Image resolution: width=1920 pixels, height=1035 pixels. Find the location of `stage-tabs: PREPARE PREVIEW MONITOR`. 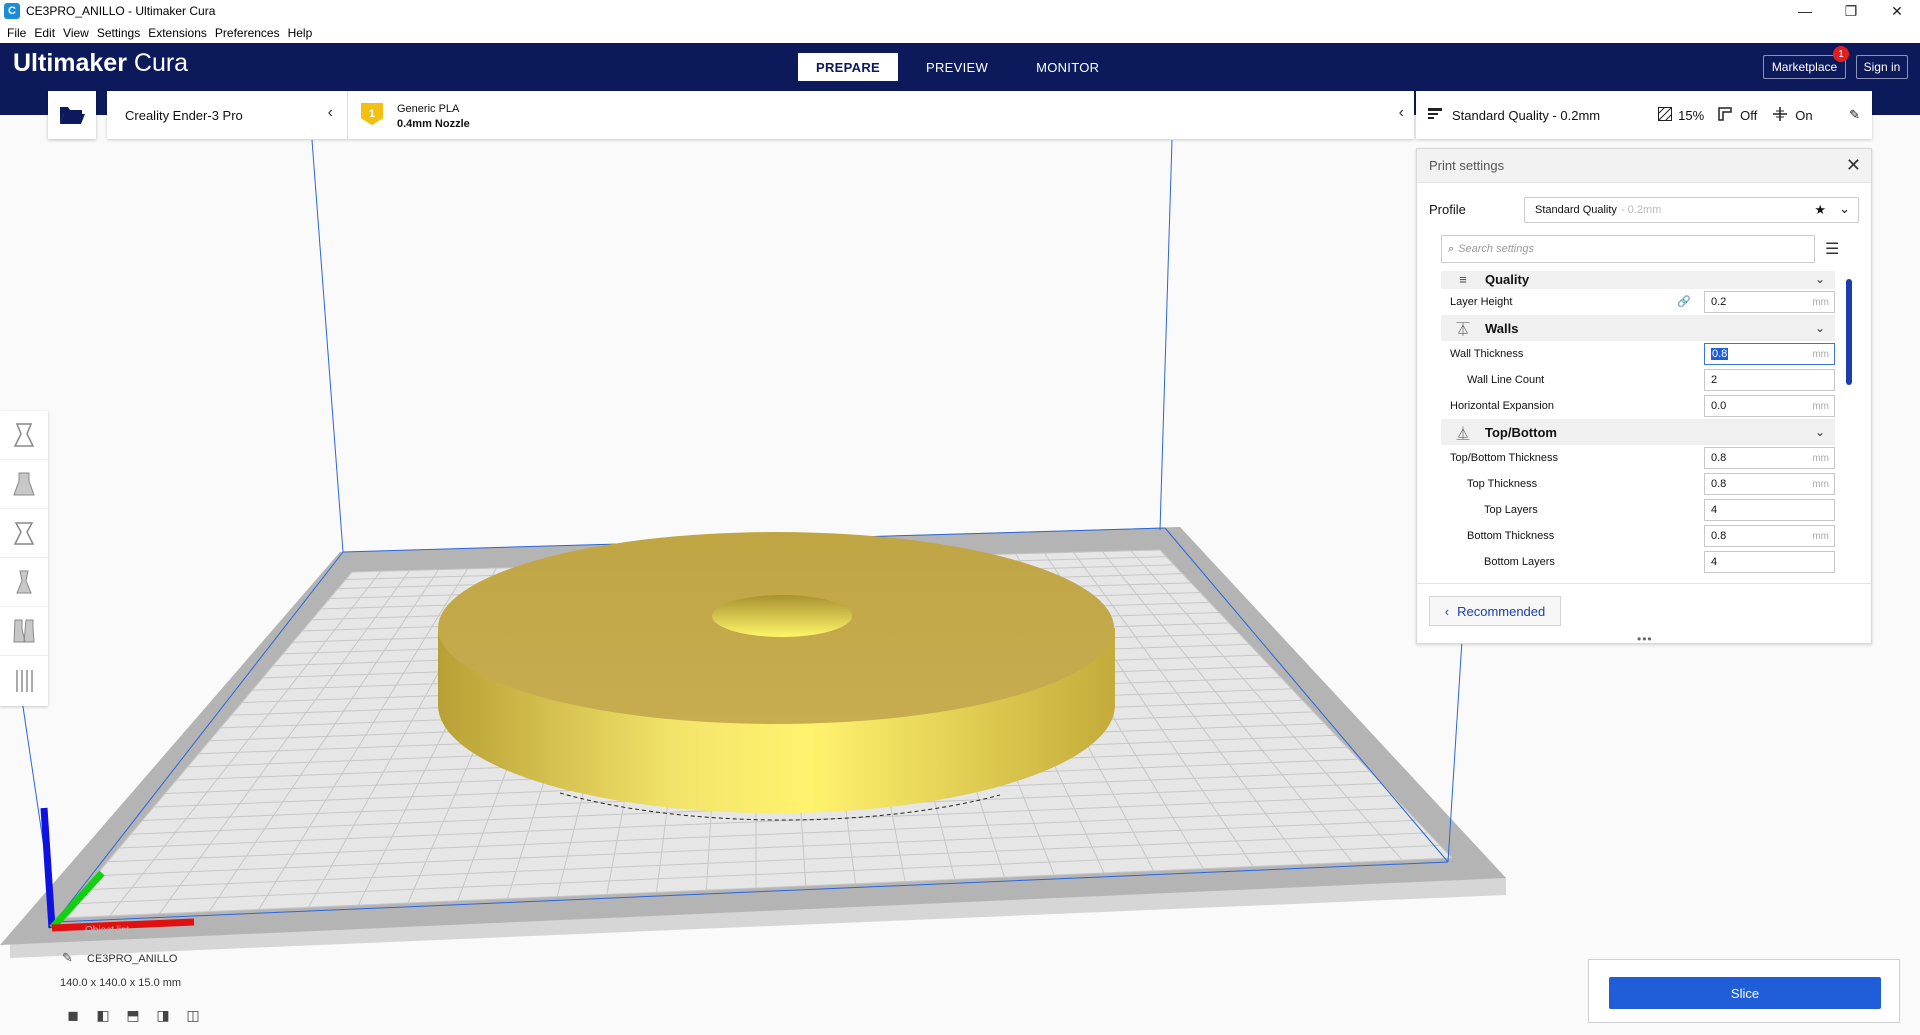

stage-tabs: PREPARE PREVIEW MONITOR is located at coordinates (958, 67).